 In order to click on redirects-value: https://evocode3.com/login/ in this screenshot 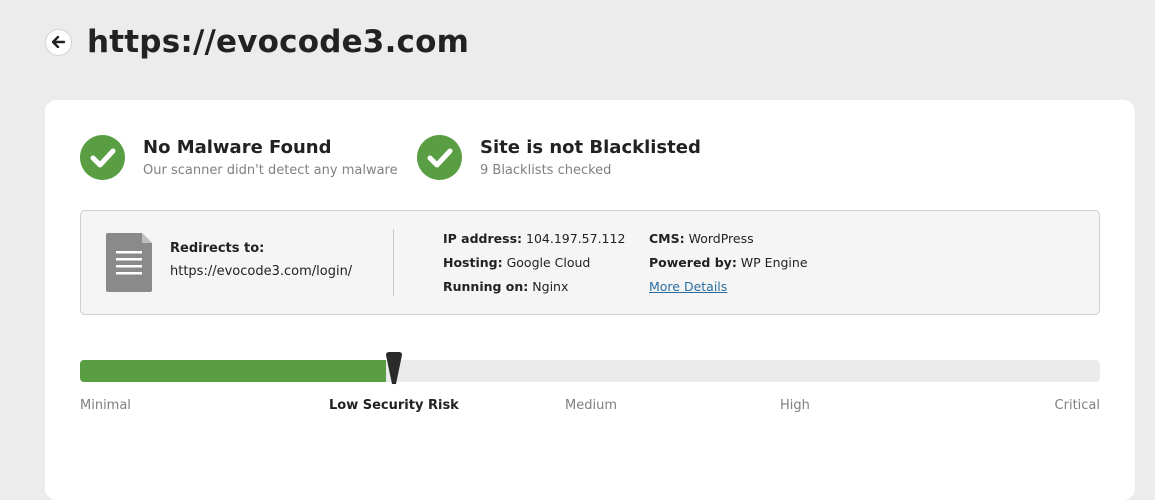, I will do `click(261, 271)`.